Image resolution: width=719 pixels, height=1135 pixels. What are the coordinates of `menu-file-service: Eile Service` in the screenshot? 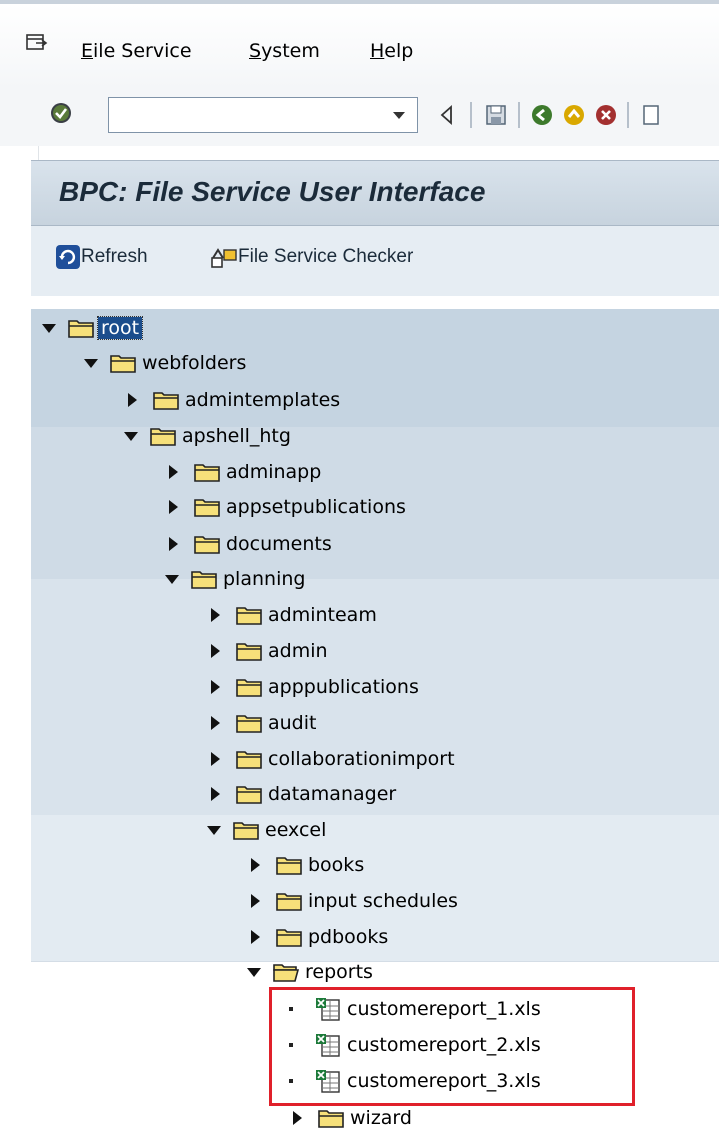 It's located at (136, 51).